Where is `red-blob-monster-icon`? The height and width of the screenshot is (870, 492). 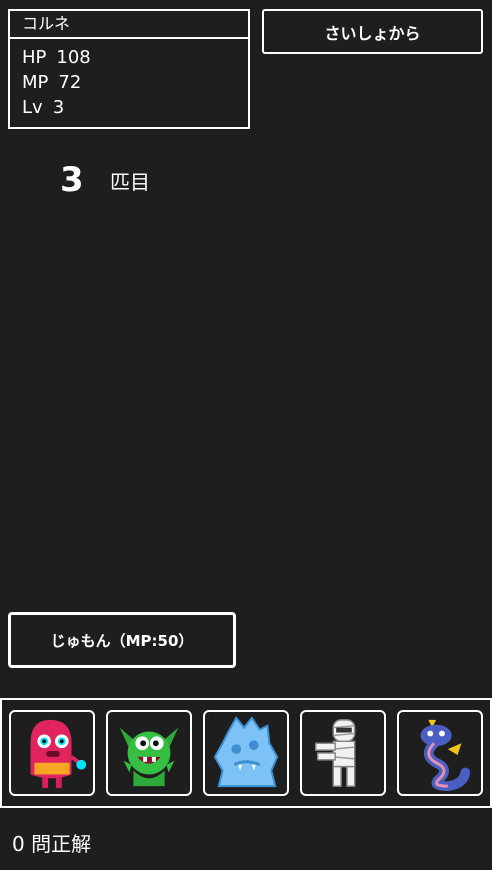 red-blob-monster-icon is located at coordinates (58, 754).